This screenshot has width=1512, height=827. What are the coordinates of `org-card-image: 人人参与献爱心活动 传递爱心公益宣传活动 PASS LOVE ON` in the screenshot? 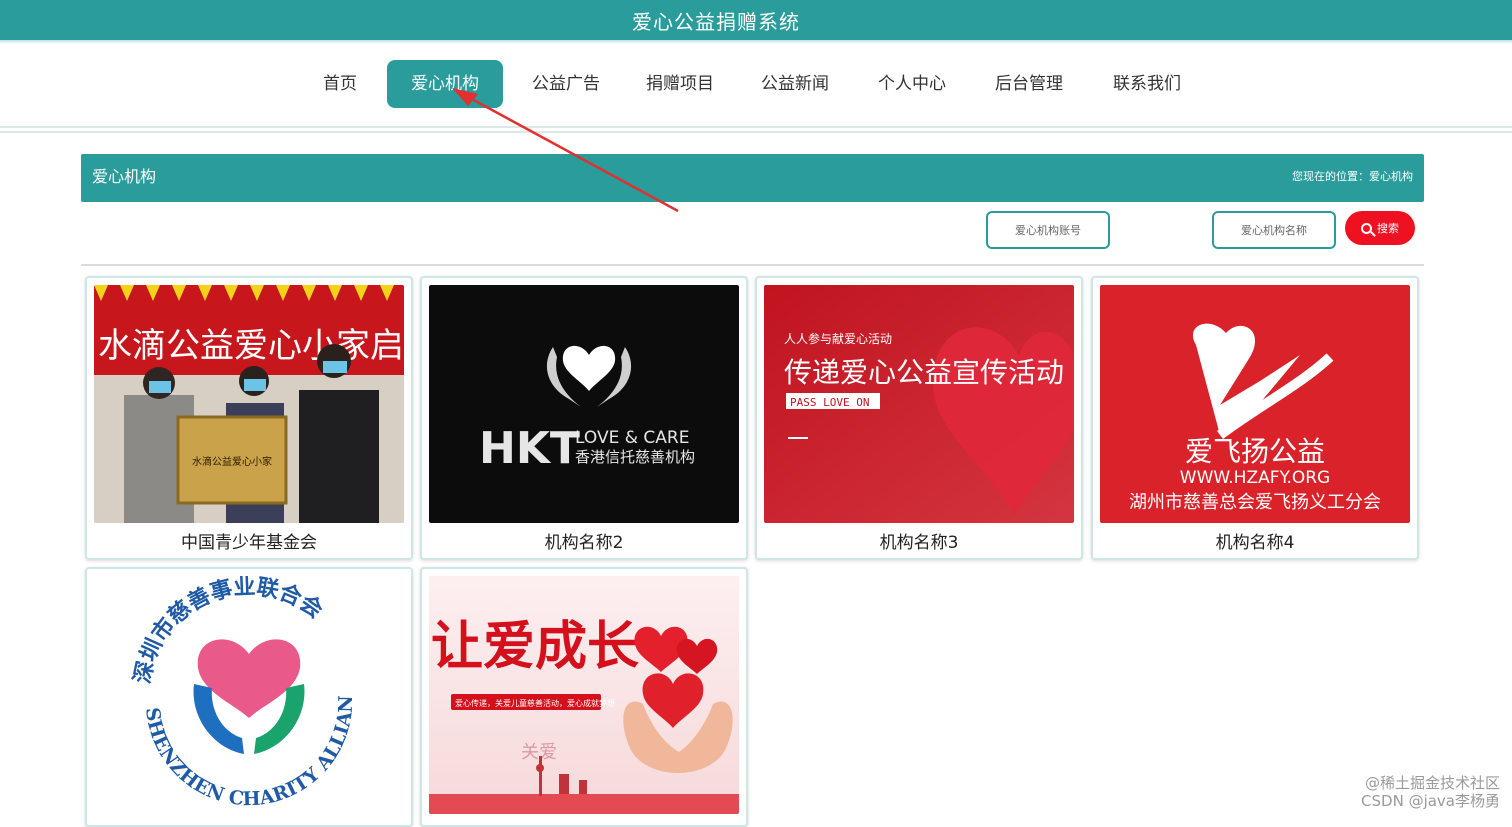 It's located at (919, 404).